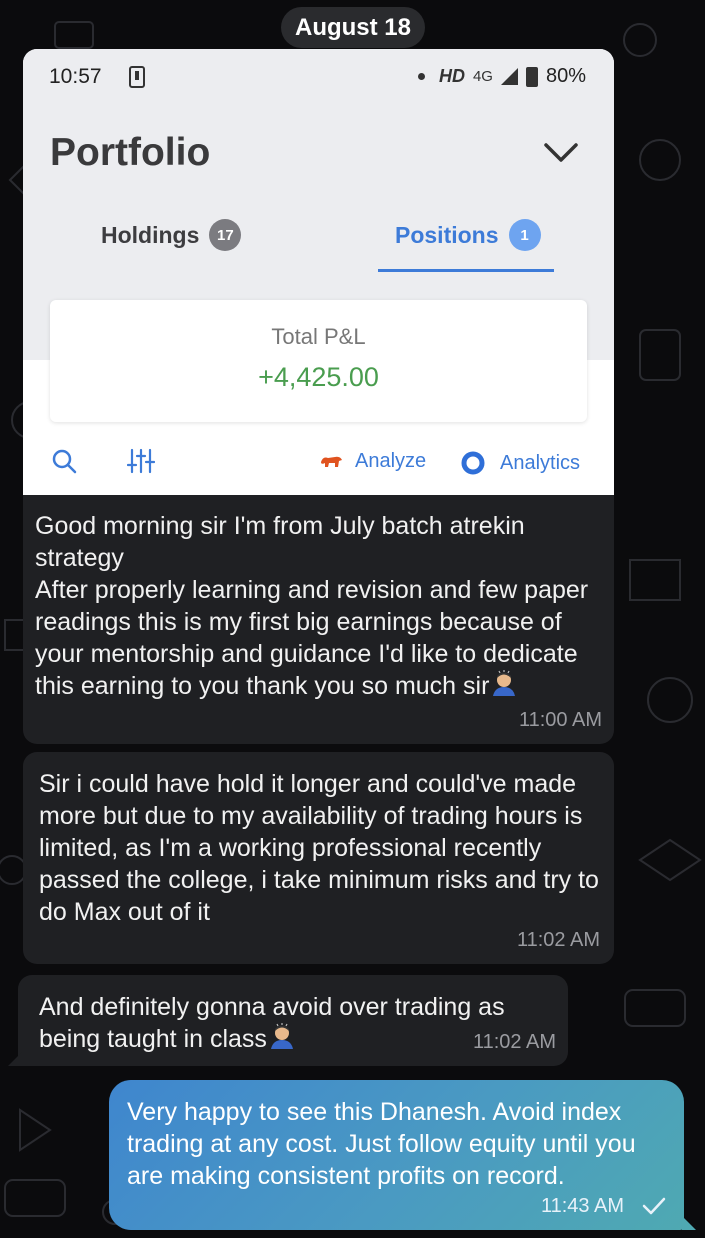  What do you see at coordinates (451, 76) in the screenshot?
I see `hd-indicator: HD` at bounding box center [451, 76].